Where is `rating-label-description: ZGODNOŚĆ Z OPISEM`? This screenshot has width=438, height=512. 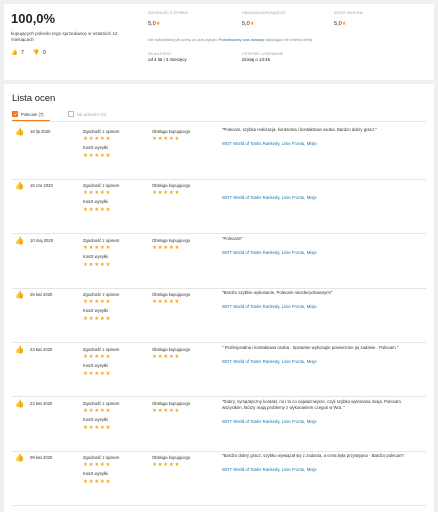
rating-label-description: ZGODNOŚĆ Z OPISEM is located at coordinates (168, 13).